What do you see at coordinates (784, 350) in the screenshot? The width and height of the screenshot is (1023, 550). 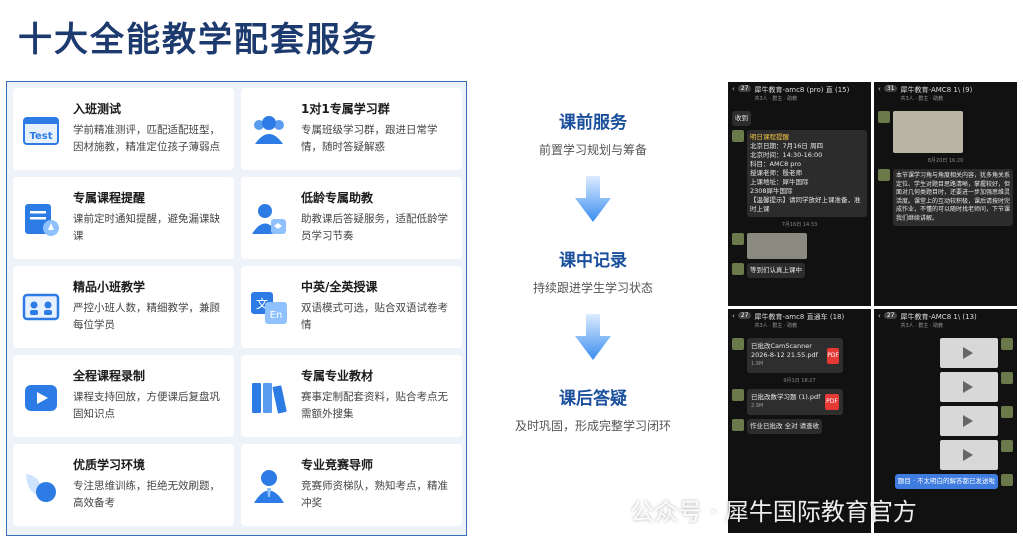 I see `file-name: 已批改CamScanner 2026-8-12 21.55.pdf` at bounding box center [784, 350].